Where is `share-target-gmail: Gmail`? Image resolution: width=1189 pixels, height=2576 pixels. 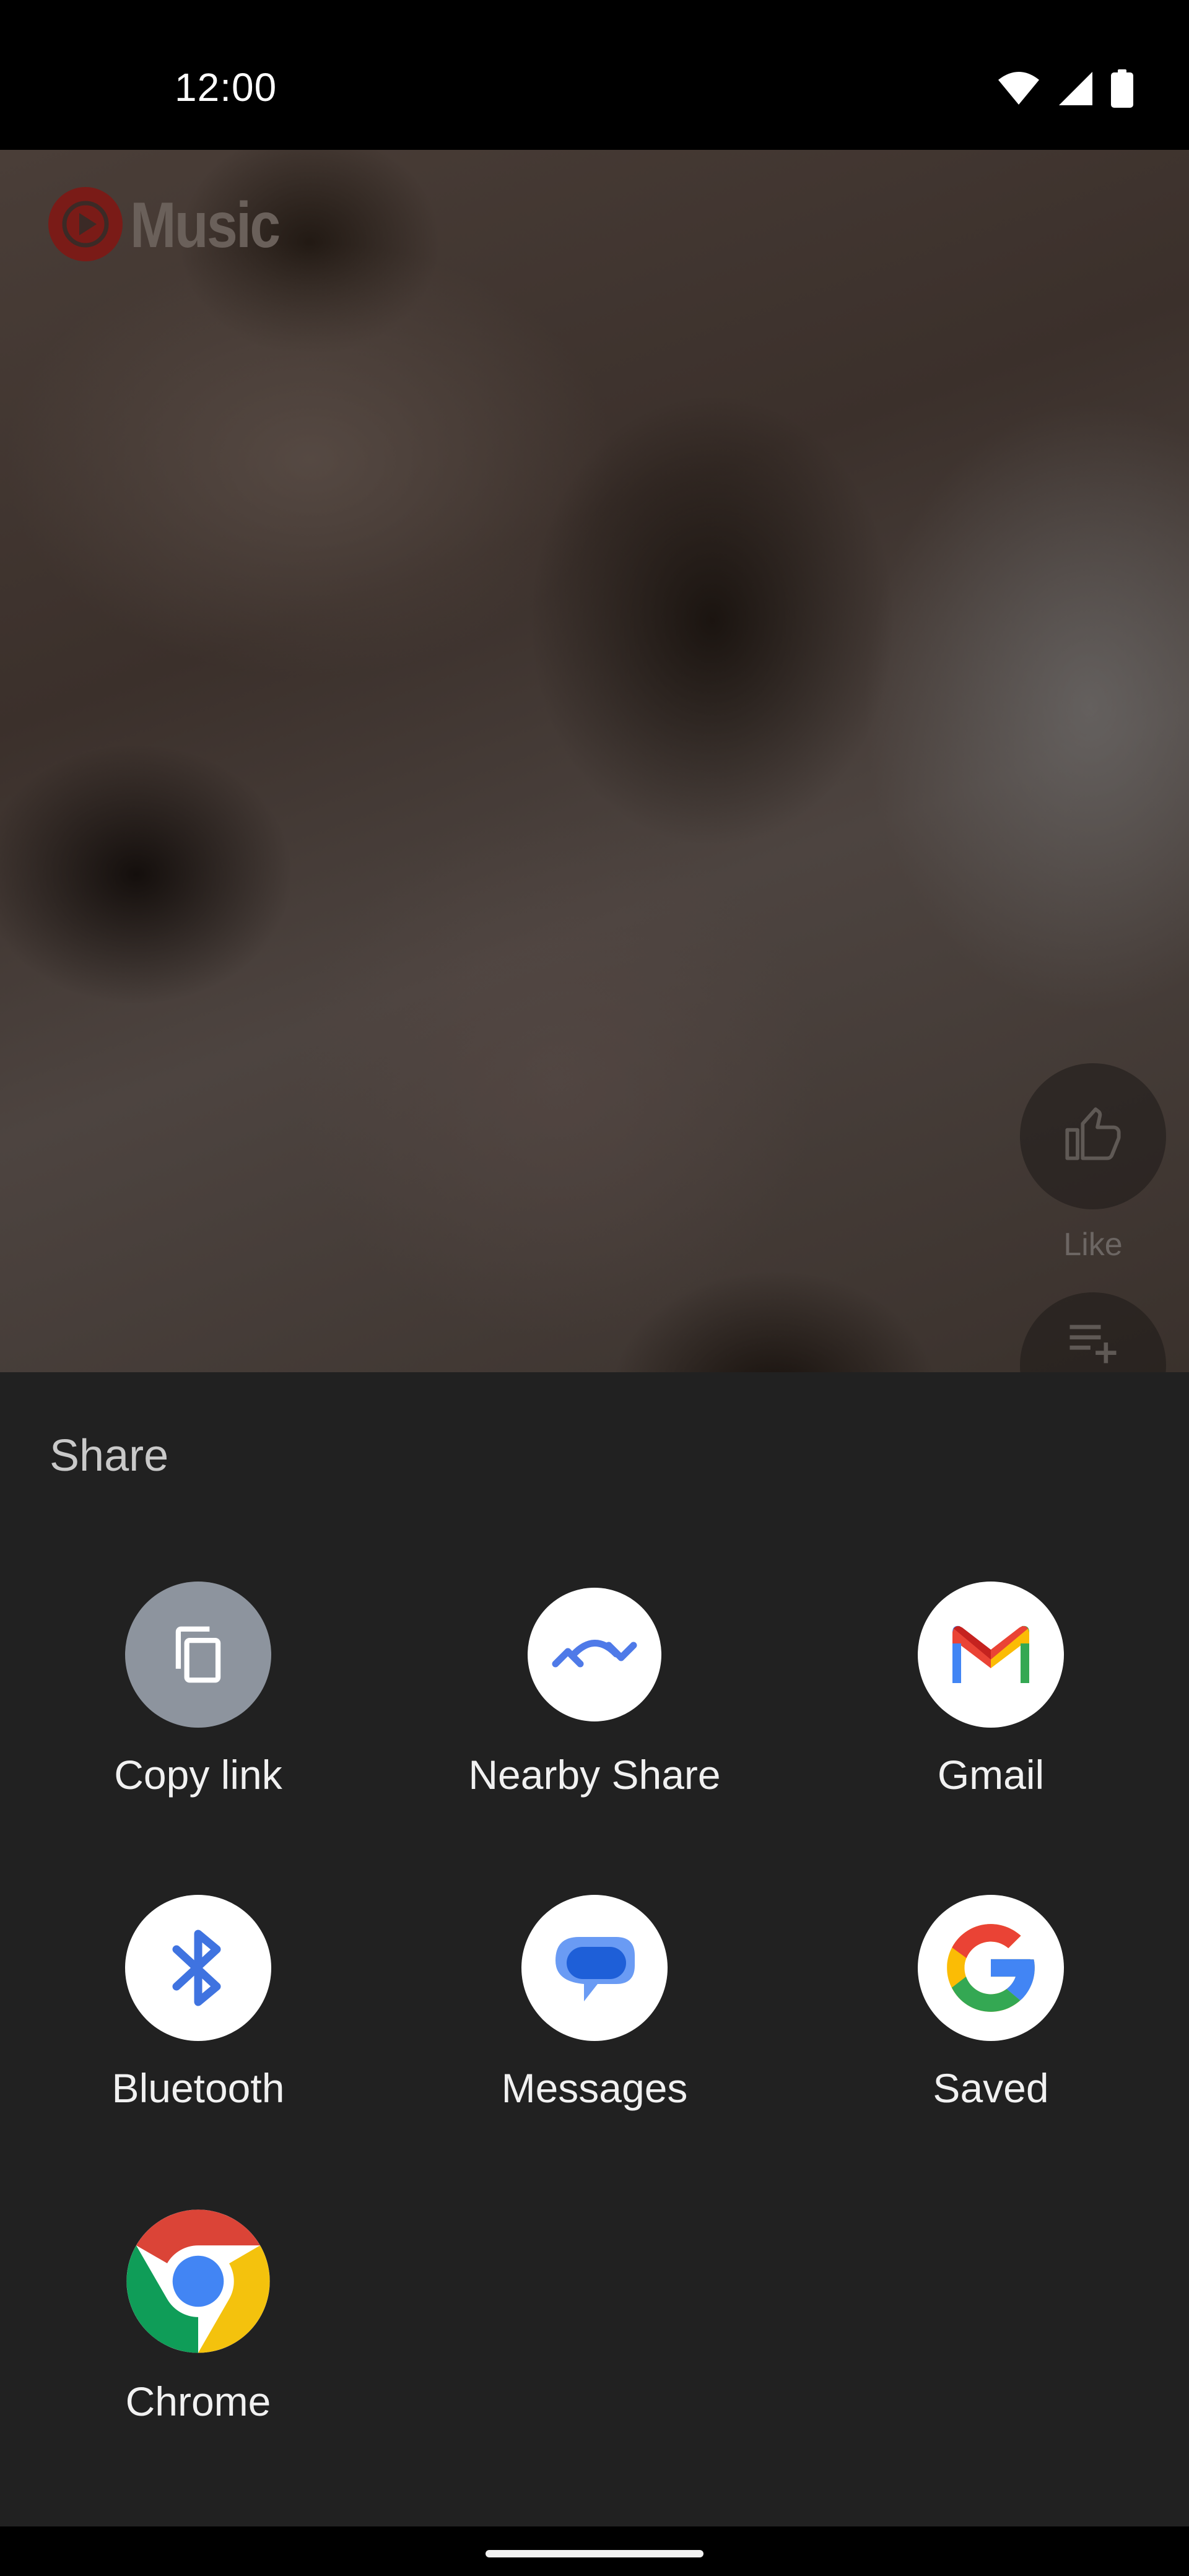 share-target-gmail: Gmail is located at coordinates (991, 1712).